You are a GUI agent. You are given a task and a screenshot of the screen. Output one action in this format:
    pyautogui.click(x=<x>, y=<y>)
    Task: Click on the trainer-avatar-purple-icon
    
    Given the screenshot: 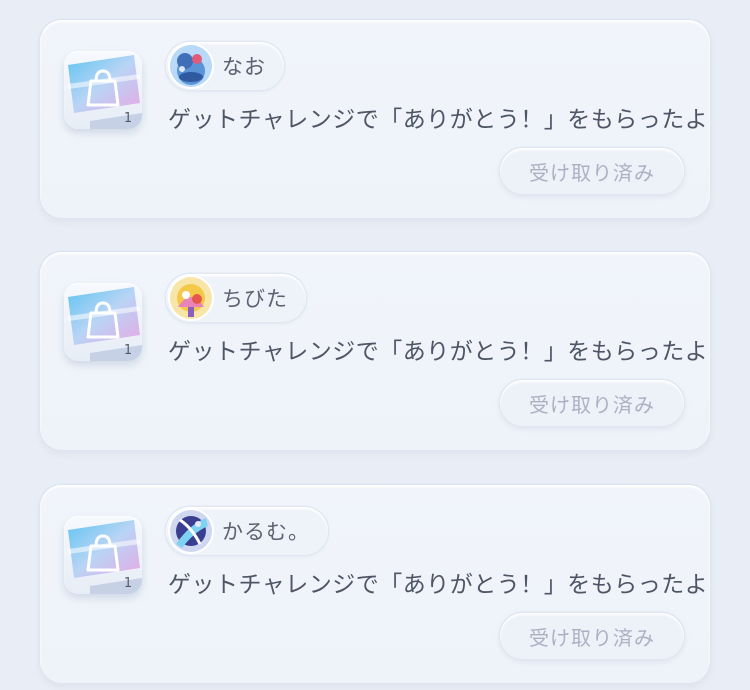 What is the action you would take?
    pyautogui.click(x=191, y=531)
    